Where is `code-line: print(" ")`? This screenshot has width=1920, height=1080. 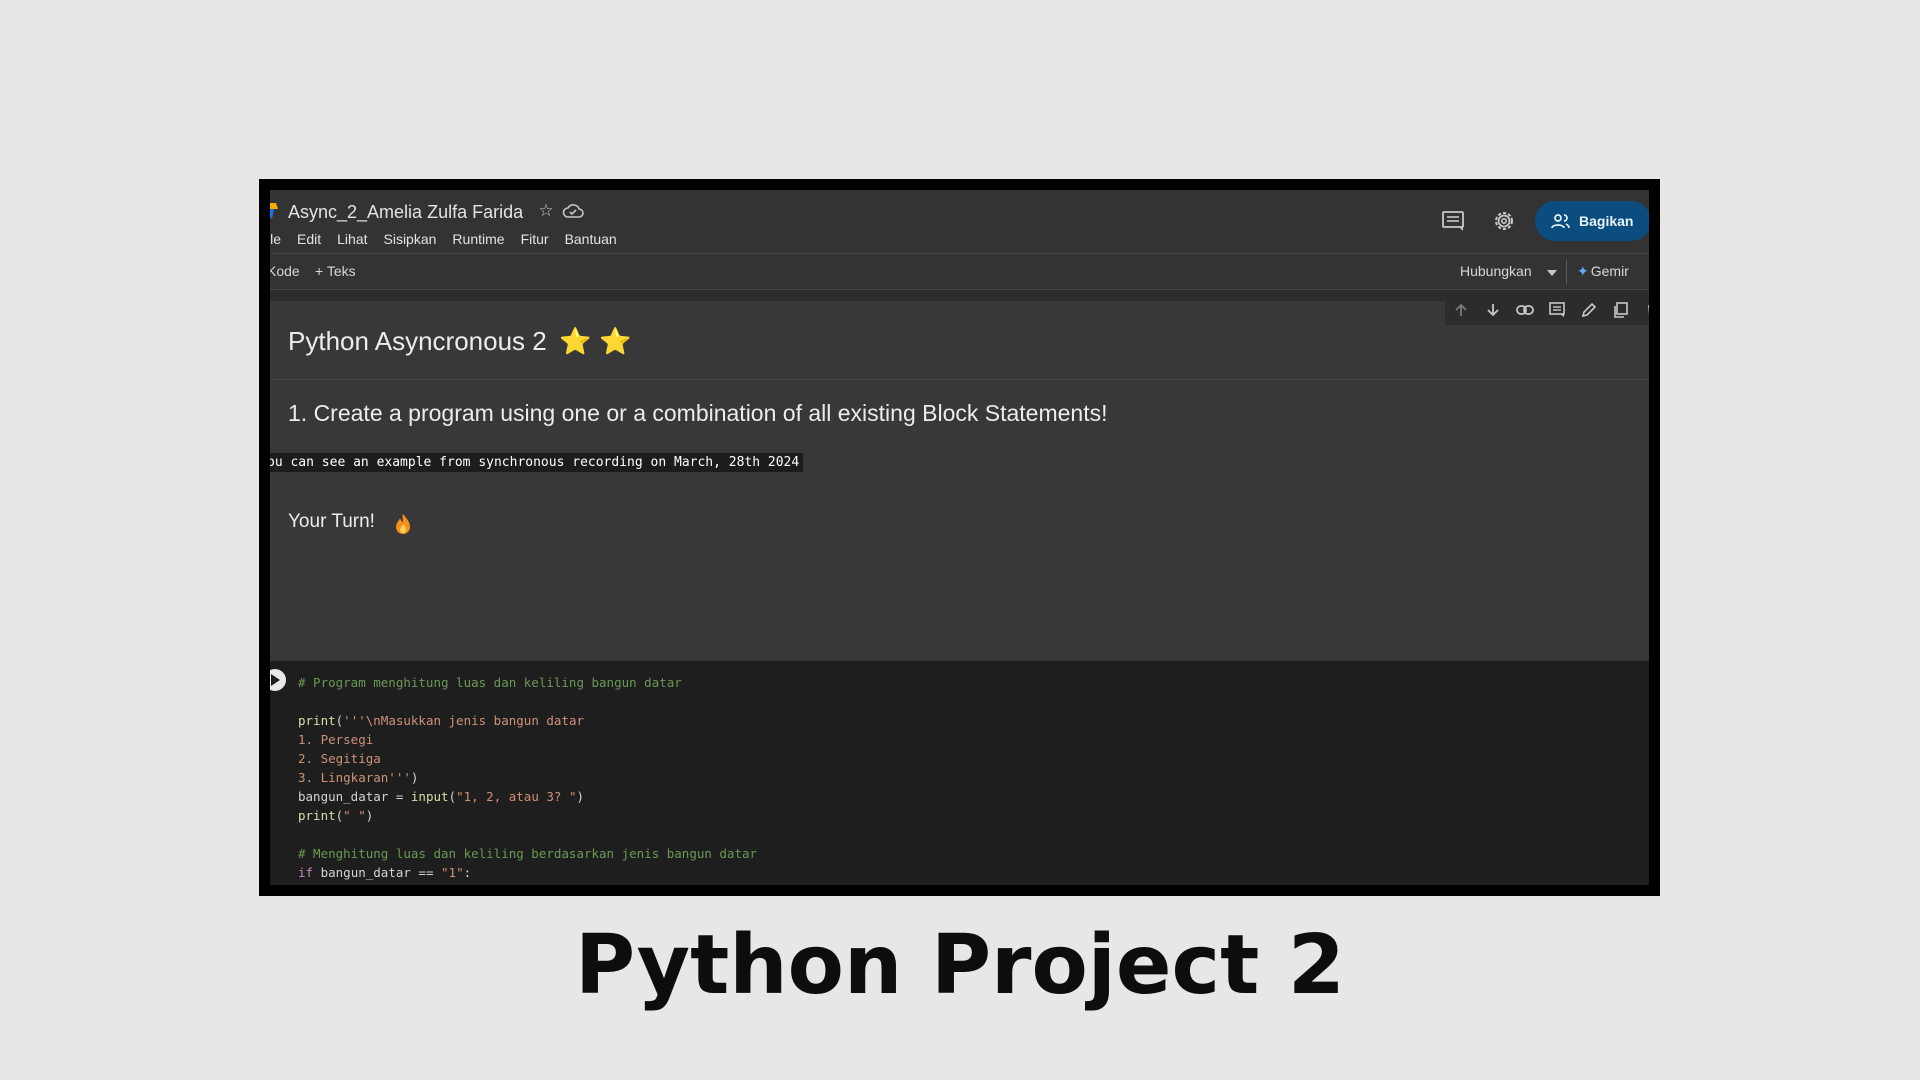
code-line: print(" ") is located at coordinates (336, 815).